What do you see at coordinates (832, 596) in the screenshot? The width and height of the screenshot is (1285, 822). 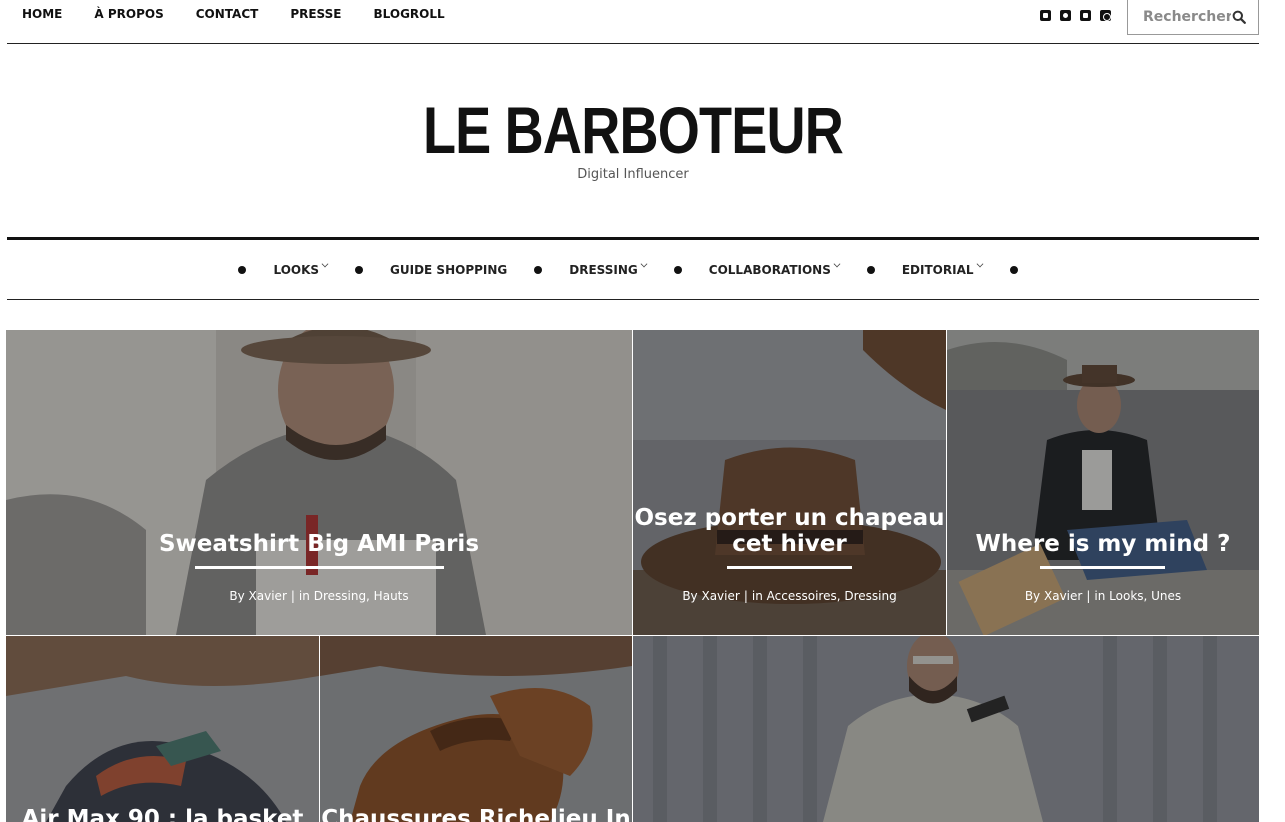 I see `post-categories: Accessoires, Dressing` at bounding box center [832, 596].